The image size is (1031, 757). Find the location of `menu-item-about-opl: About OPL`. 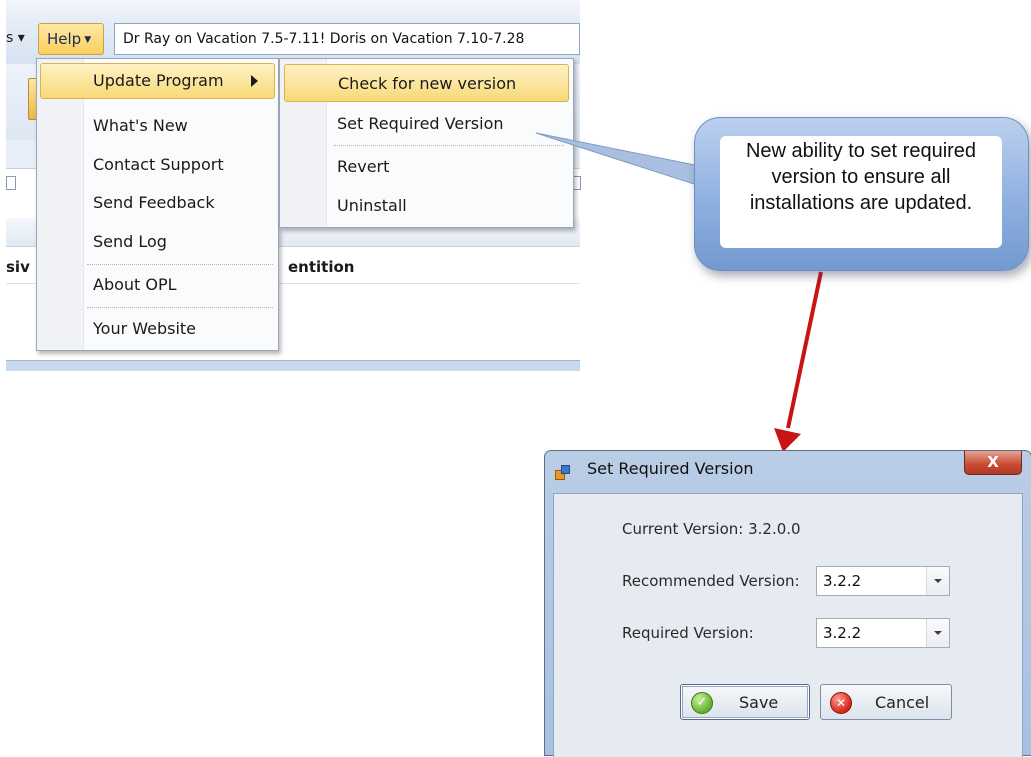

menu-item-about-opl: About OPL is located at coordinates (135, 284).